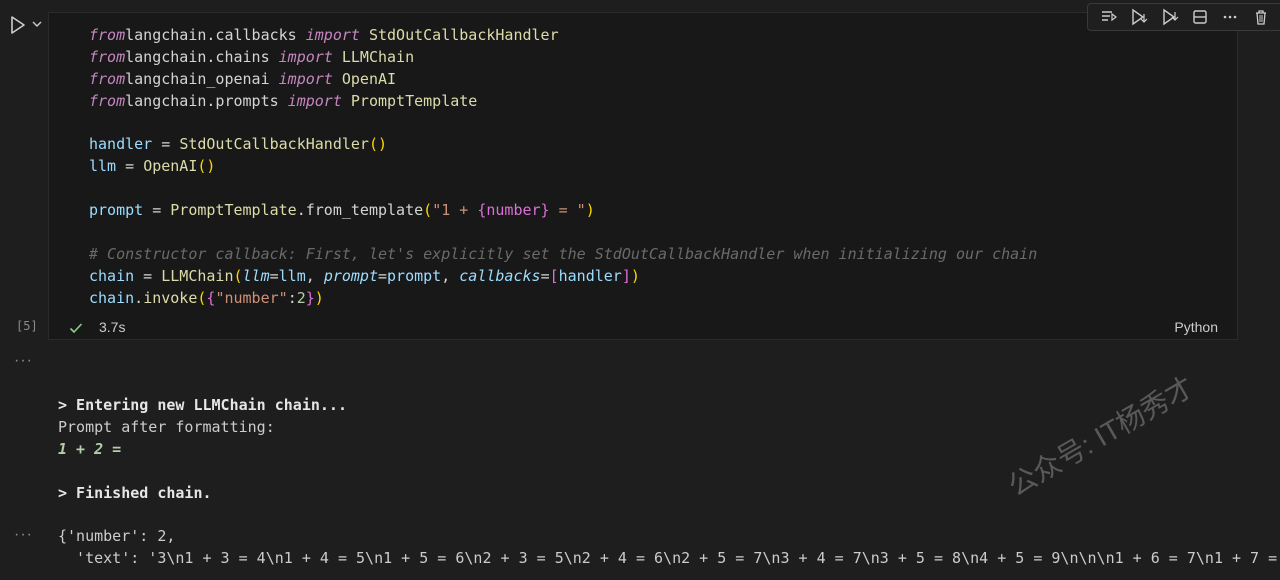 This screenshot has width=1280, height=580. Describe the element at coordinates (117, 536) in the screenshot. I see `output-line-token: {'number': 2,` at that location.